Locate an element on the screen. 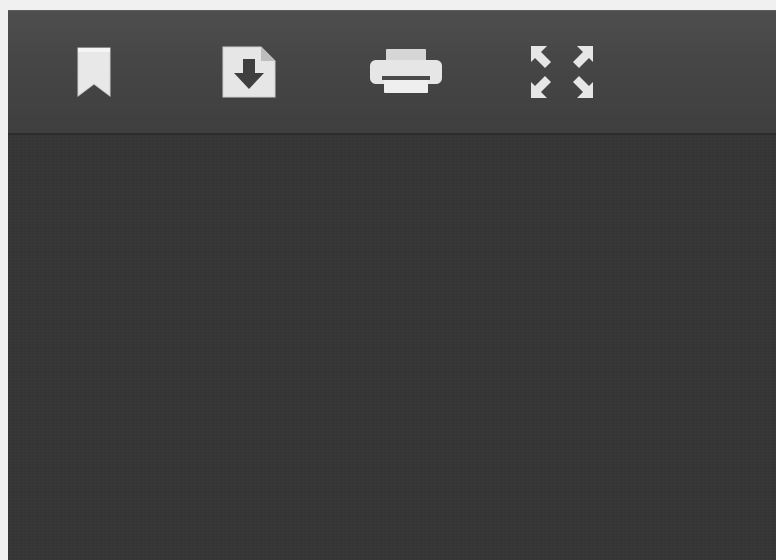  download-button is located at coordinates (249, 72).